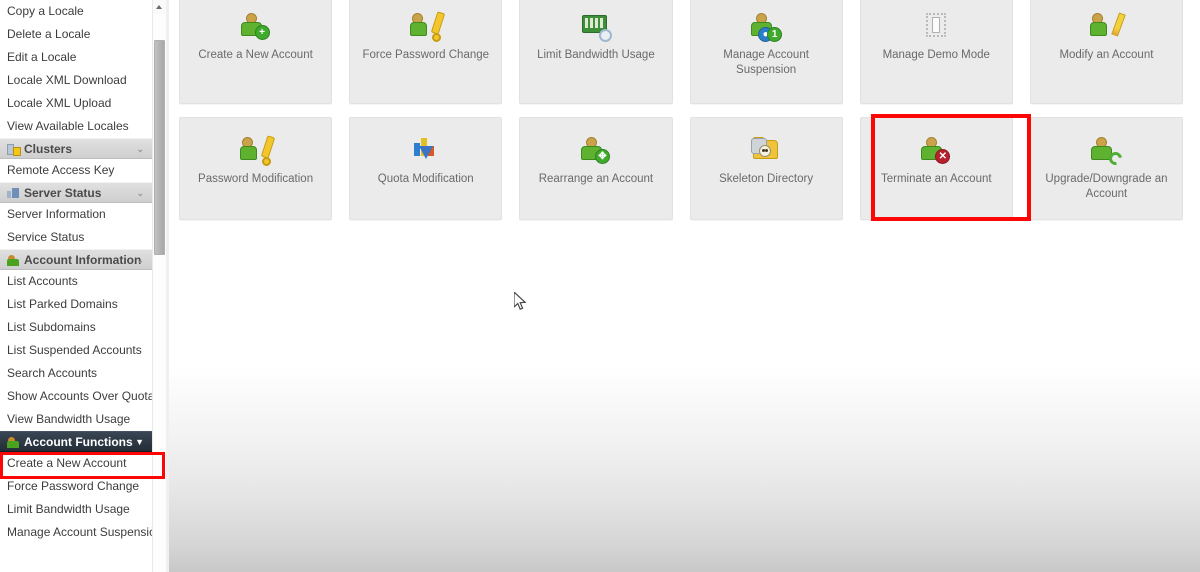 This screenshot has width=1200, height=572. Describe the element at coordinates (76, 214) in the screenshot. I see `sidebar-item-server-information: Server Information` at that location.